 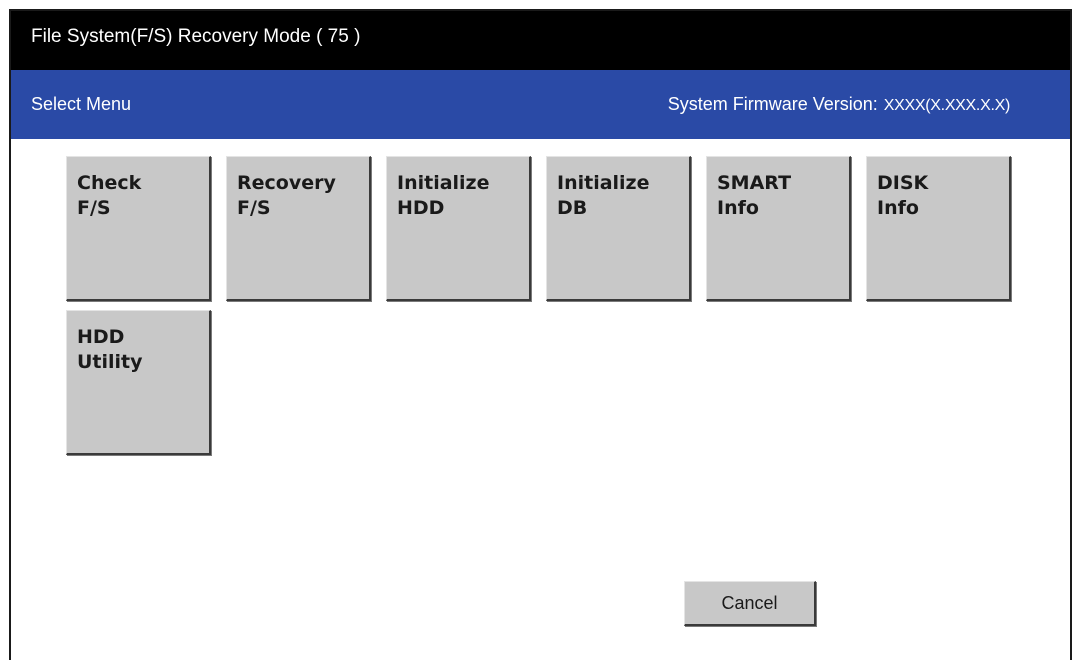 What do you see at coordinates (109, 183) in the screenshot?
I see `button-label-line1: Check` at bounding box center [109, 183].